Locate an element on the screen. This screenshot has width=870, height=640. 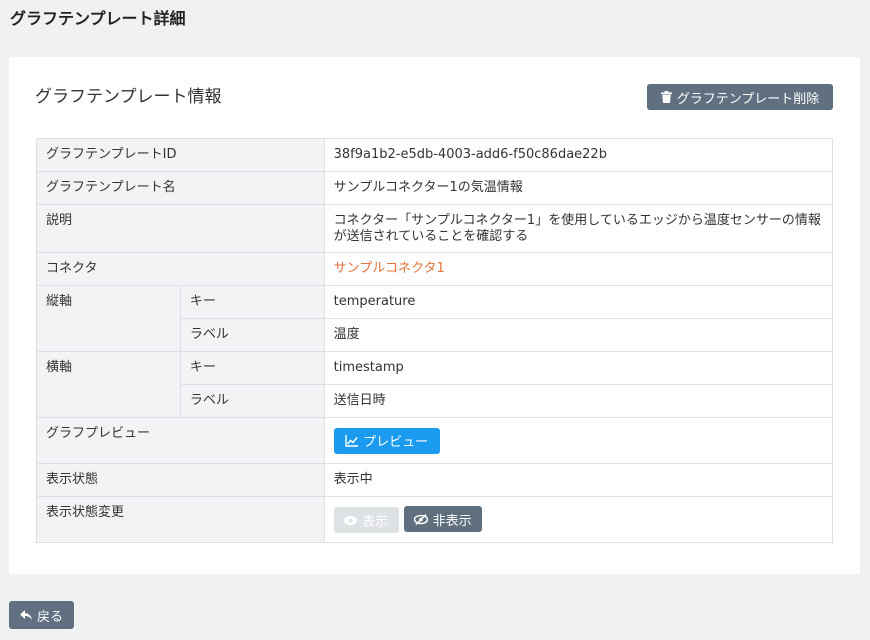
page-title: グラフテンプレート詳細 is located at coordinates (98, 18).